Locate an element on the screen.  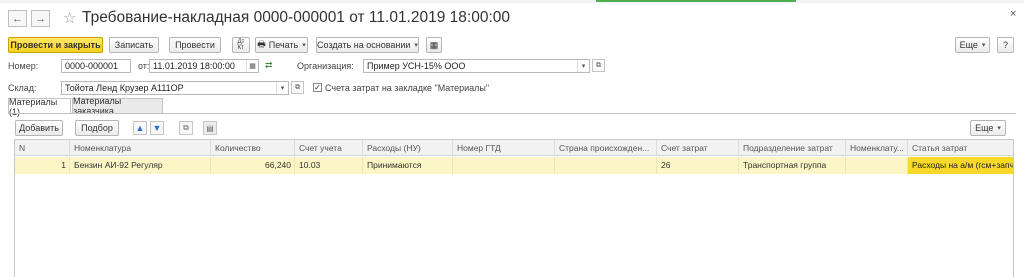
column-header-cost-account: Счет затрат is located at coordinates (698, 148).